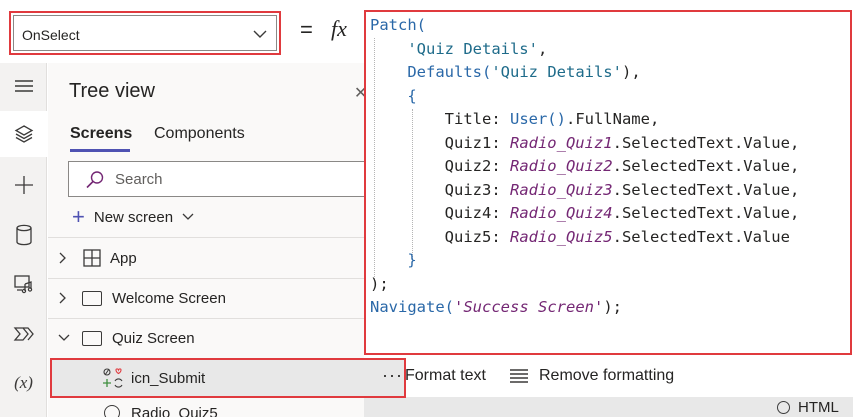  Describe the element at coordinates (64, 258) in the screenshot. I see `chevron-right-icon` at that location.